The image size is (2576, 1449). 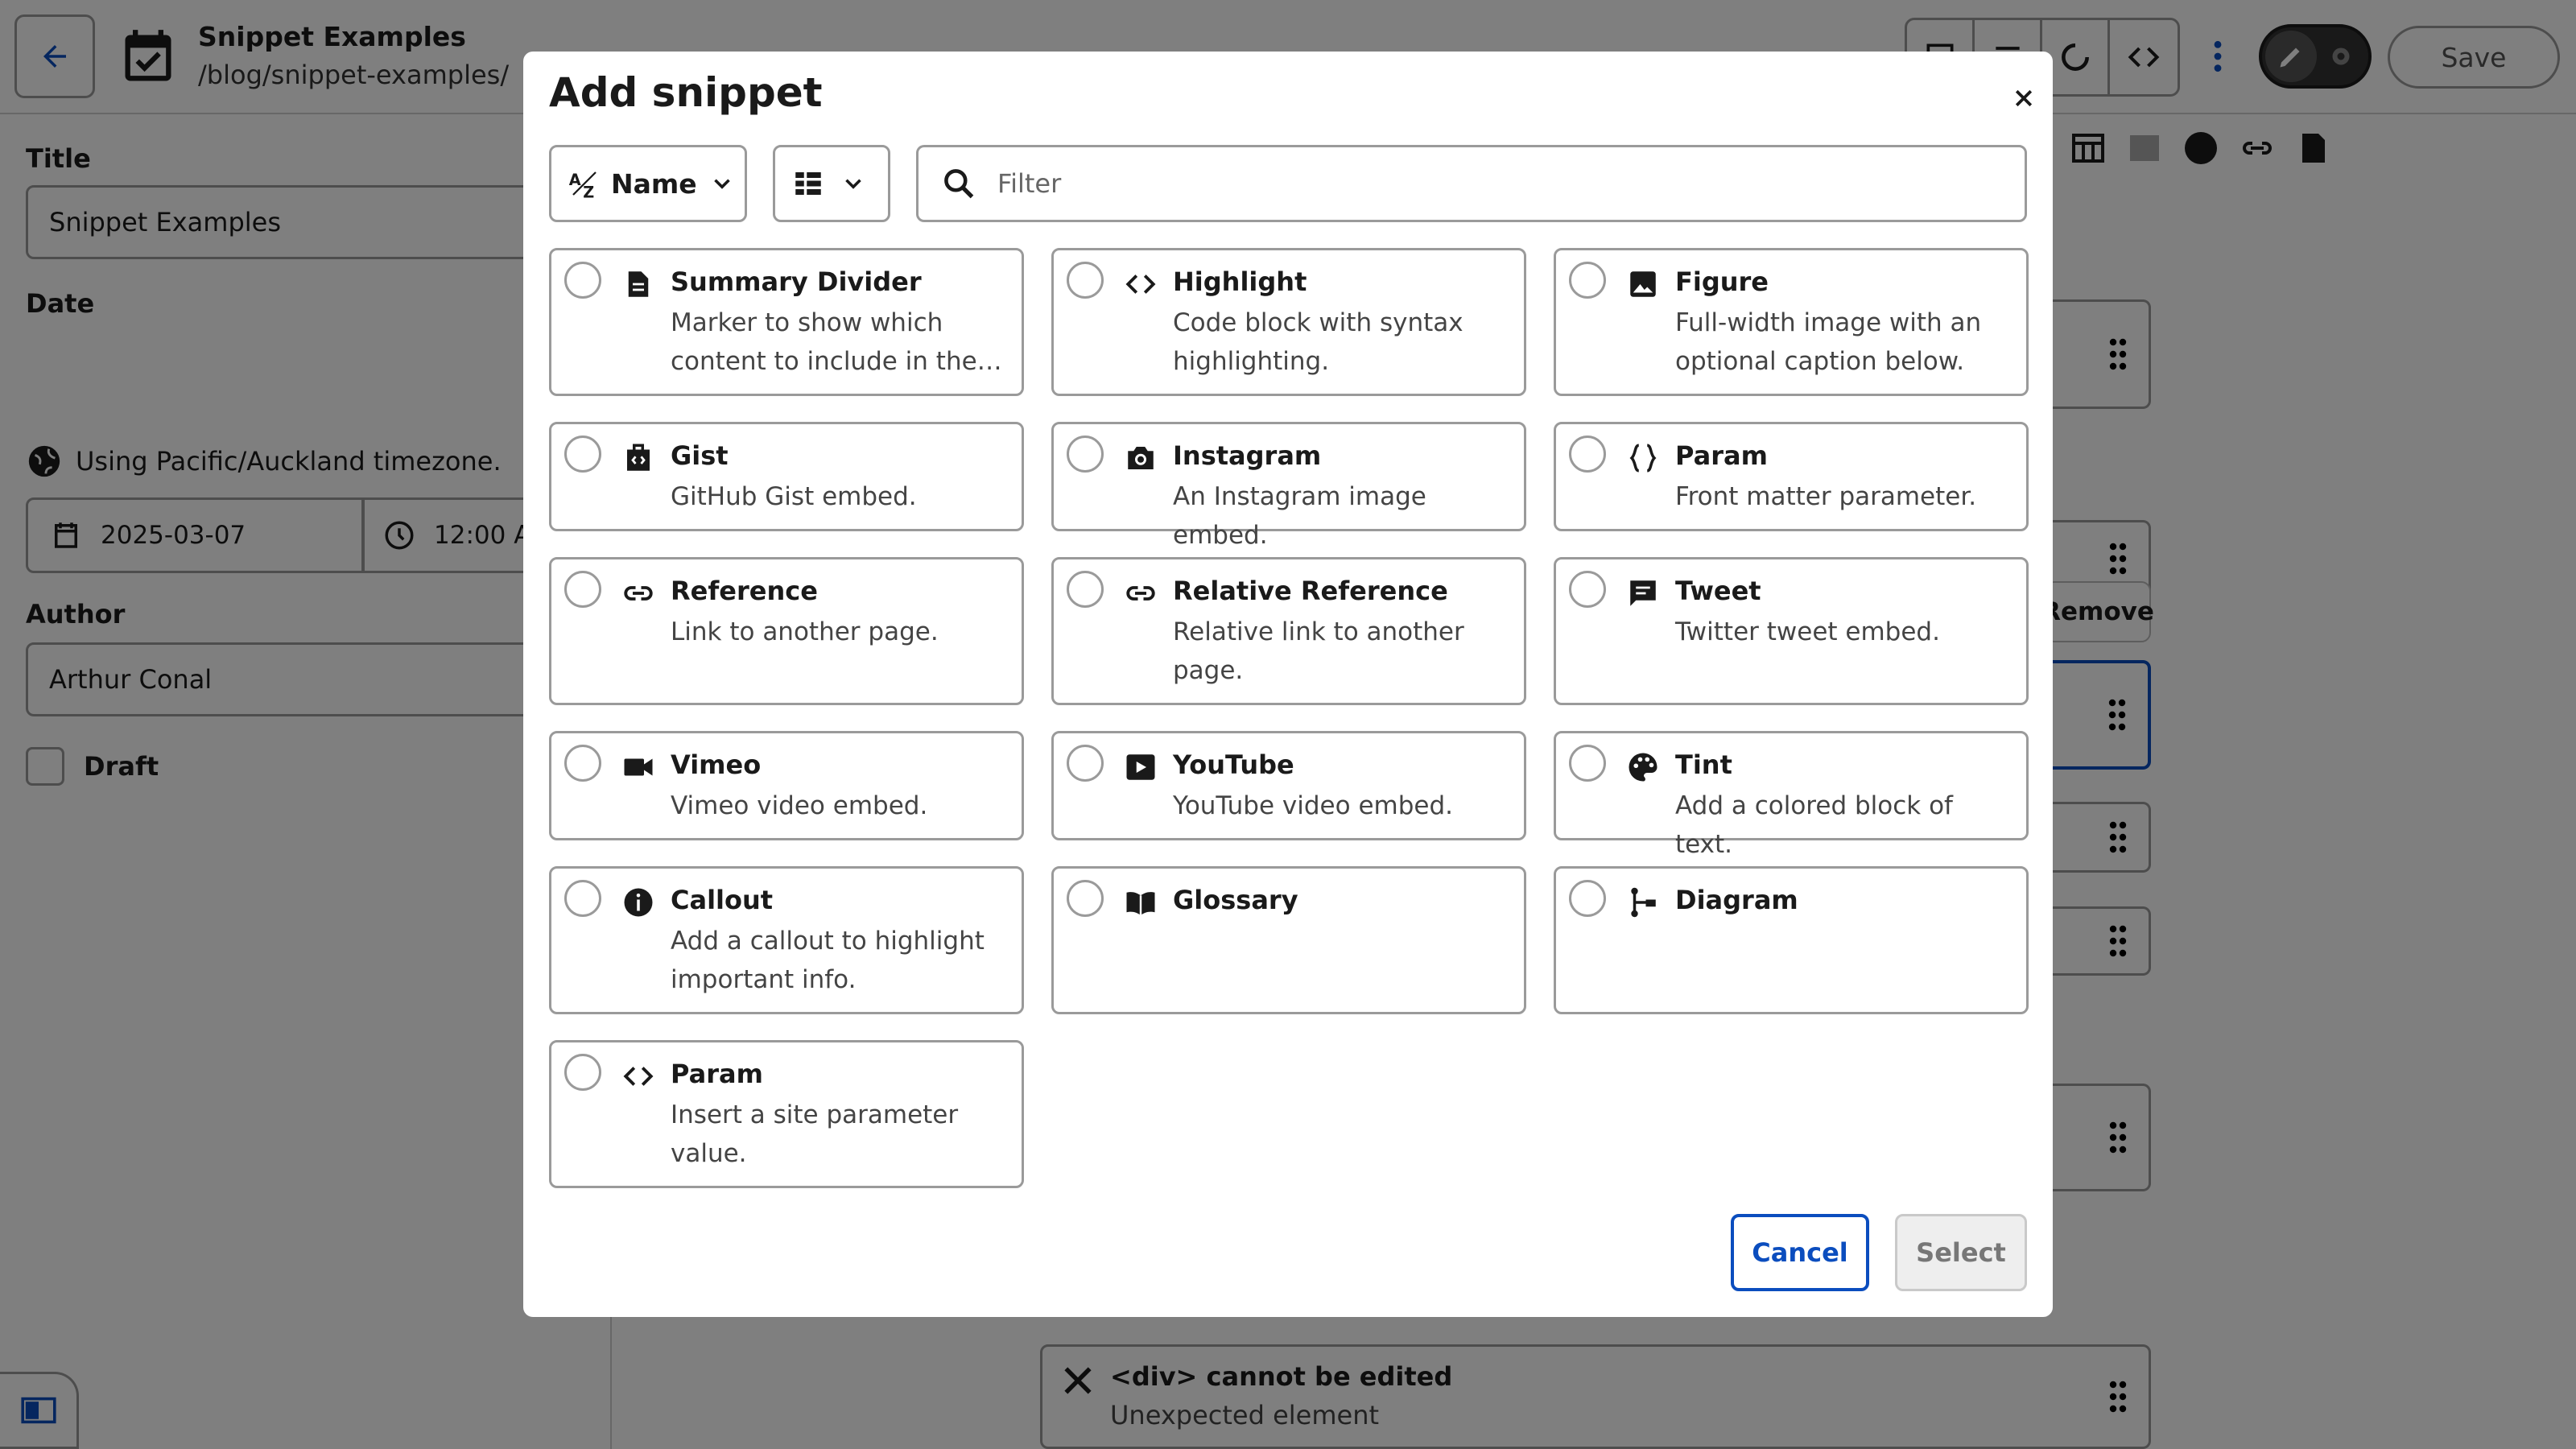 What do you see at coordinates (1722, 281) in the screenshot?
I see `snippet-title: Figure` at bounding box center [1722, 281].